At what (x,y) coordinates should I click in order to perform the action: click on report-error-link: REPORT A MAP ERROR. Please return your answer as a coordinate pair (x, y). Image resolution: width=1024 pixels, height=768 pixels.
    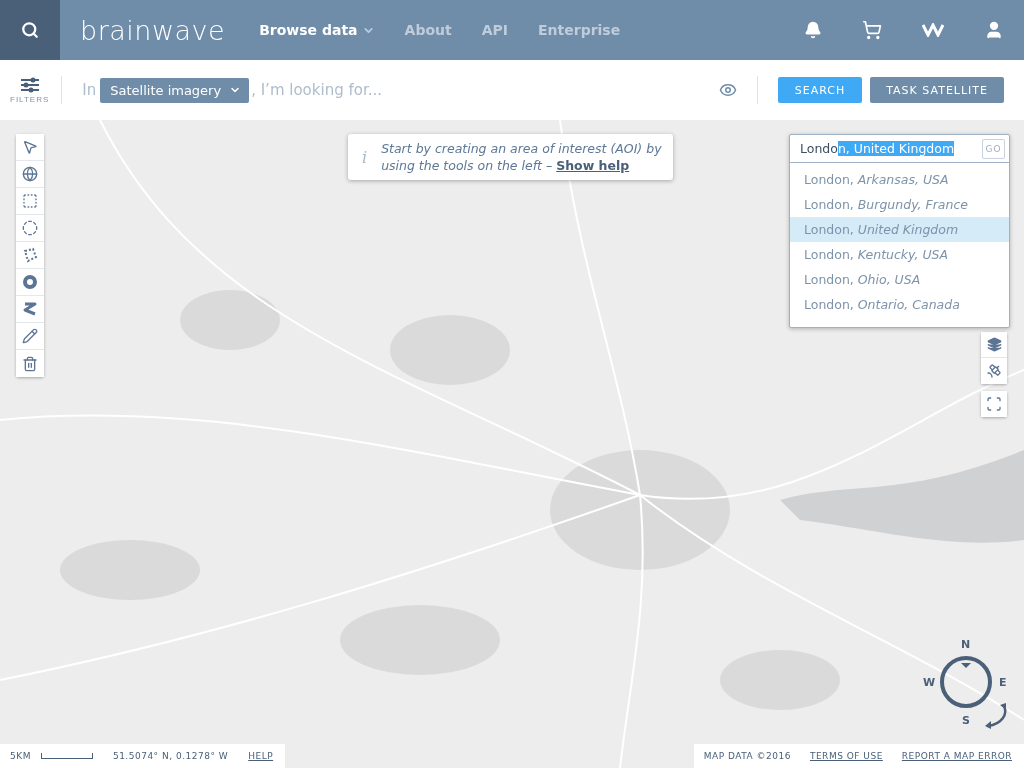
    Looking at the image, I should click on (956, 756).